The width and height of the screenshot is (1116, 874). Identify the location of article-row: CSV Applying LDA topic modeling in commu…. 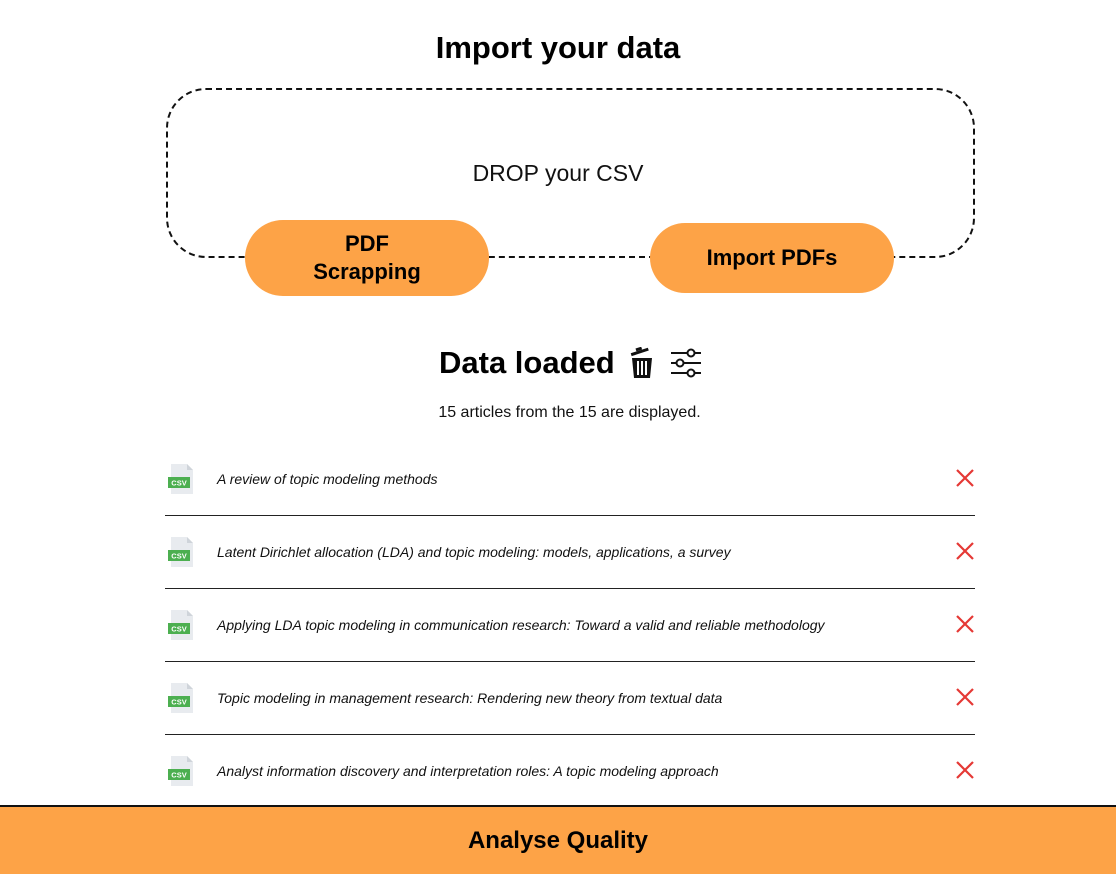
(570, 625).